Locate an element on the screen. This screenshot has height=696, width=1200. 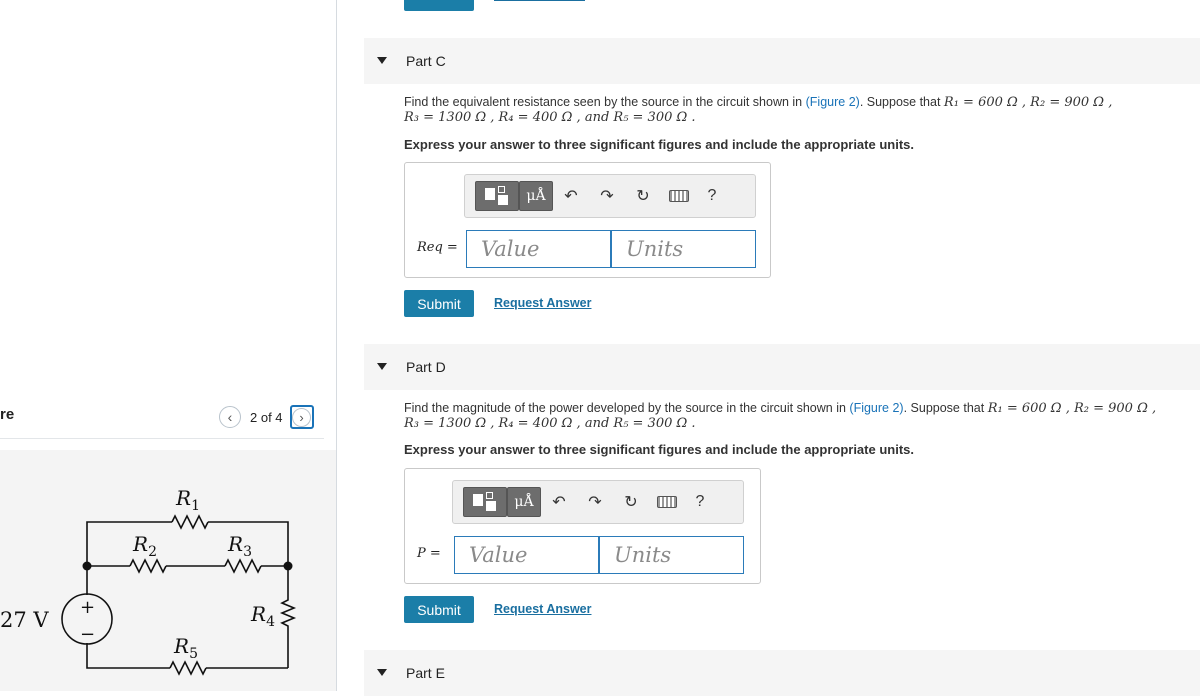
part-d-title: Part D is located at coordinates (426, 367).